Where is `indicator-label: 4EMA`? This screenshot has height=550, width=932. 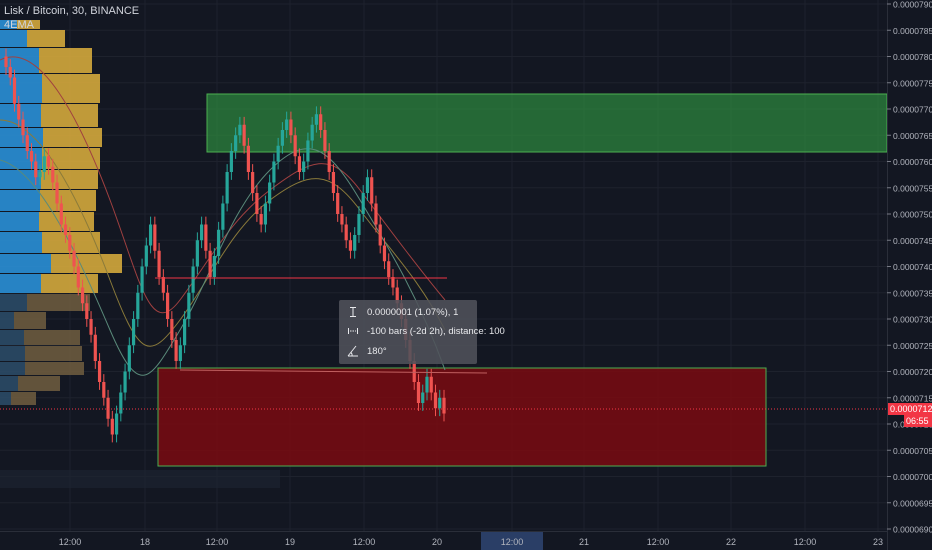 indicator-label: 4EMA is located at coordinates (71, 25).